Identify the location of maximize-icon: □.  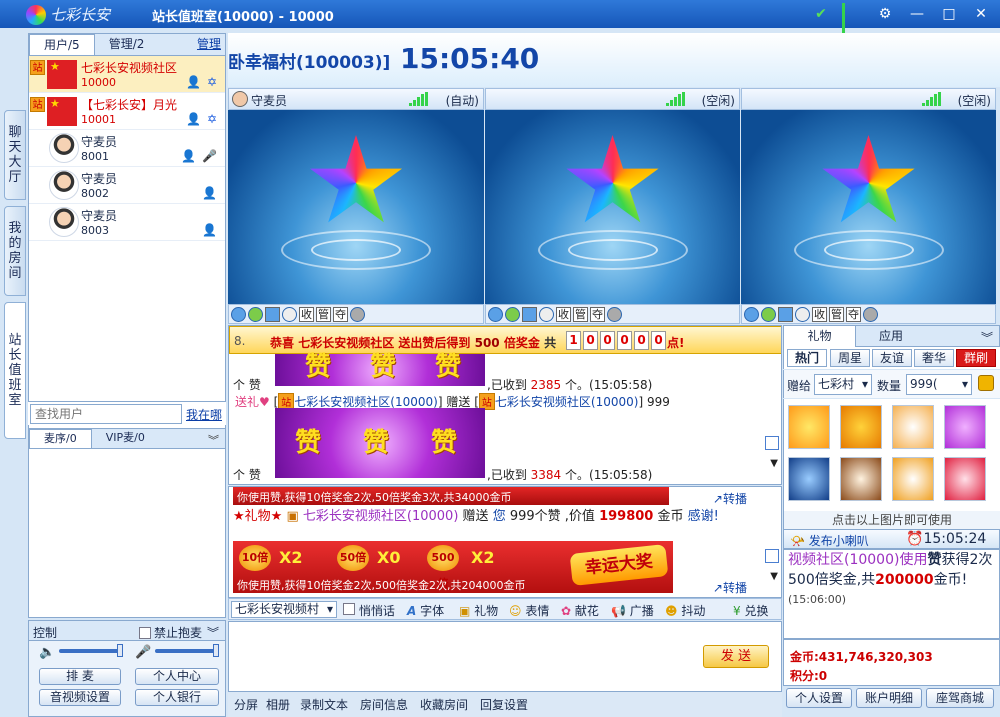
(949, 14).